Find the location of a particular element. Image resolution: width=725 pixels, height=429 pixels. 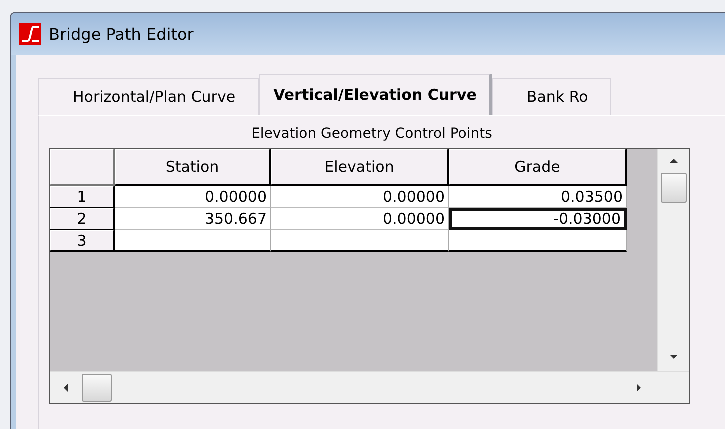

vertical-scrollbar is located at coordinates (673, 260).